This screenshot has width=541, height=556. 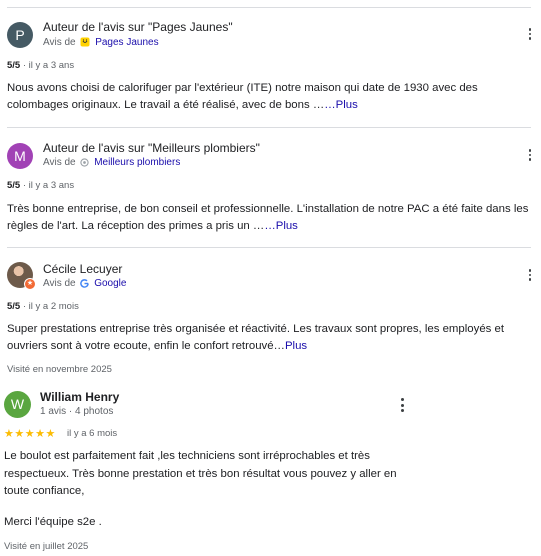 I want to click on review-author: William Henry, so click(x=79, y=397).